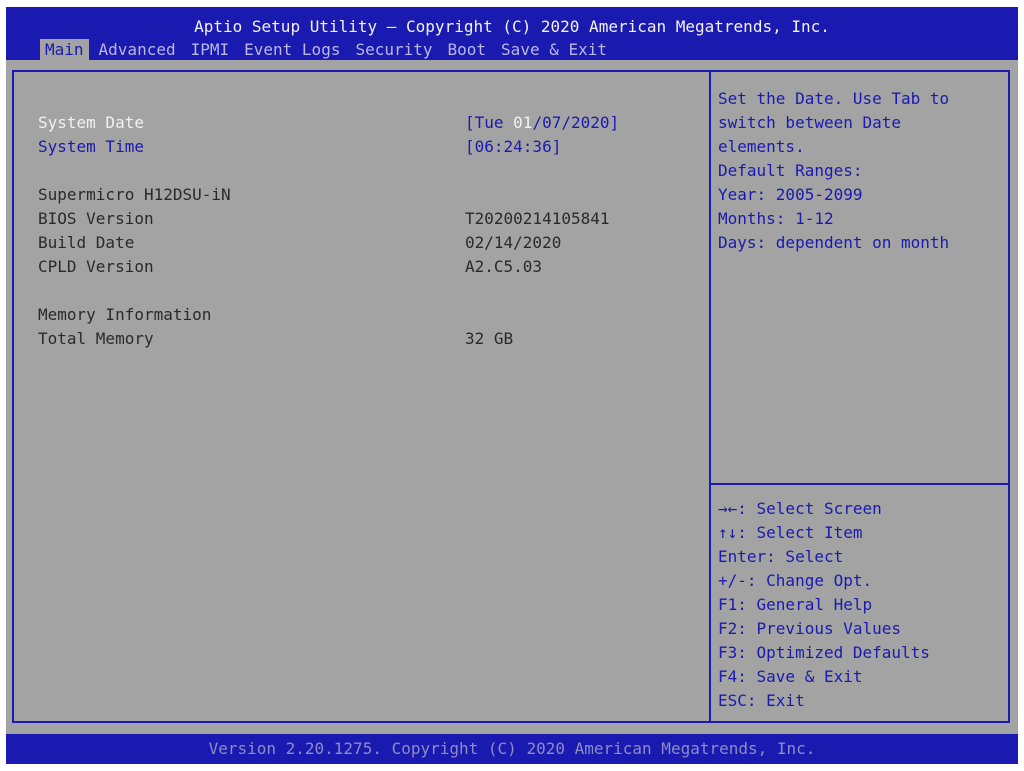 This screenshot has width=1024, height=771. Describe the element at coordinates (292, 50) in the screenshot. I see `tab-event-logs: Event Logs` at that location.